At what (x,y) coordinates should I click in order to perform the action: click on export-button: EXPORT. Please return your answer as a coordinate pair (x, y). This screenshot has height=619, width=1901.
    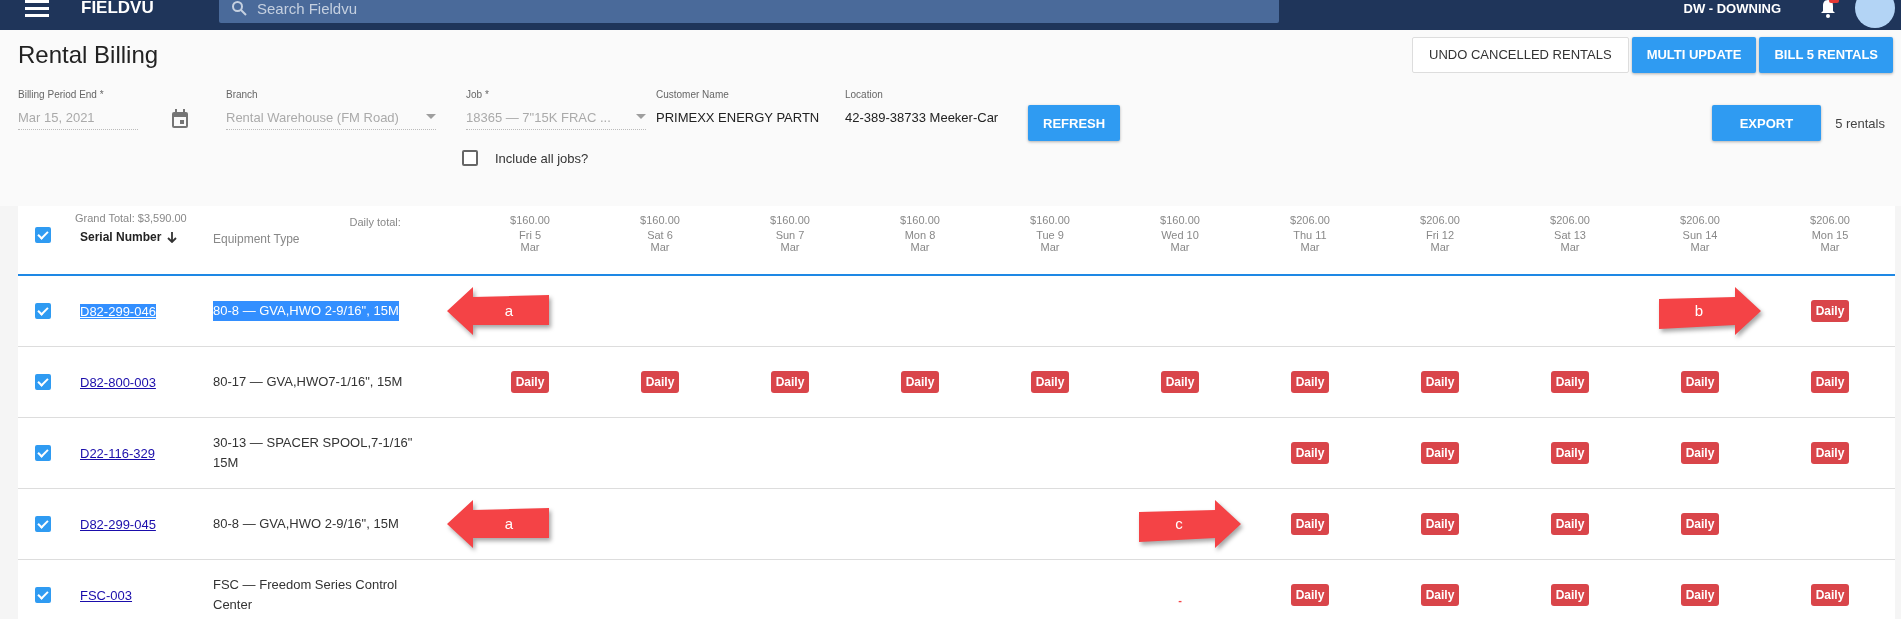
    Looking at the image, I should click on (1766, 123).